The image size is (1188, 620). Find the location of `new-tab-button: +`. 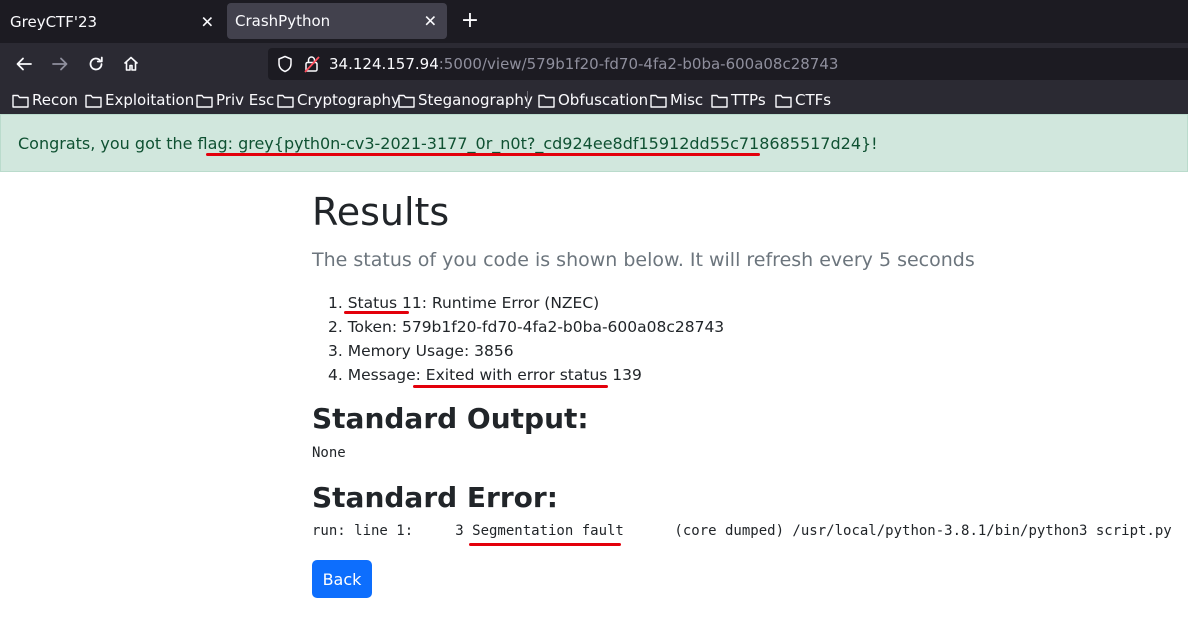

new-tab-button: + is located at coordinates (470, 21).